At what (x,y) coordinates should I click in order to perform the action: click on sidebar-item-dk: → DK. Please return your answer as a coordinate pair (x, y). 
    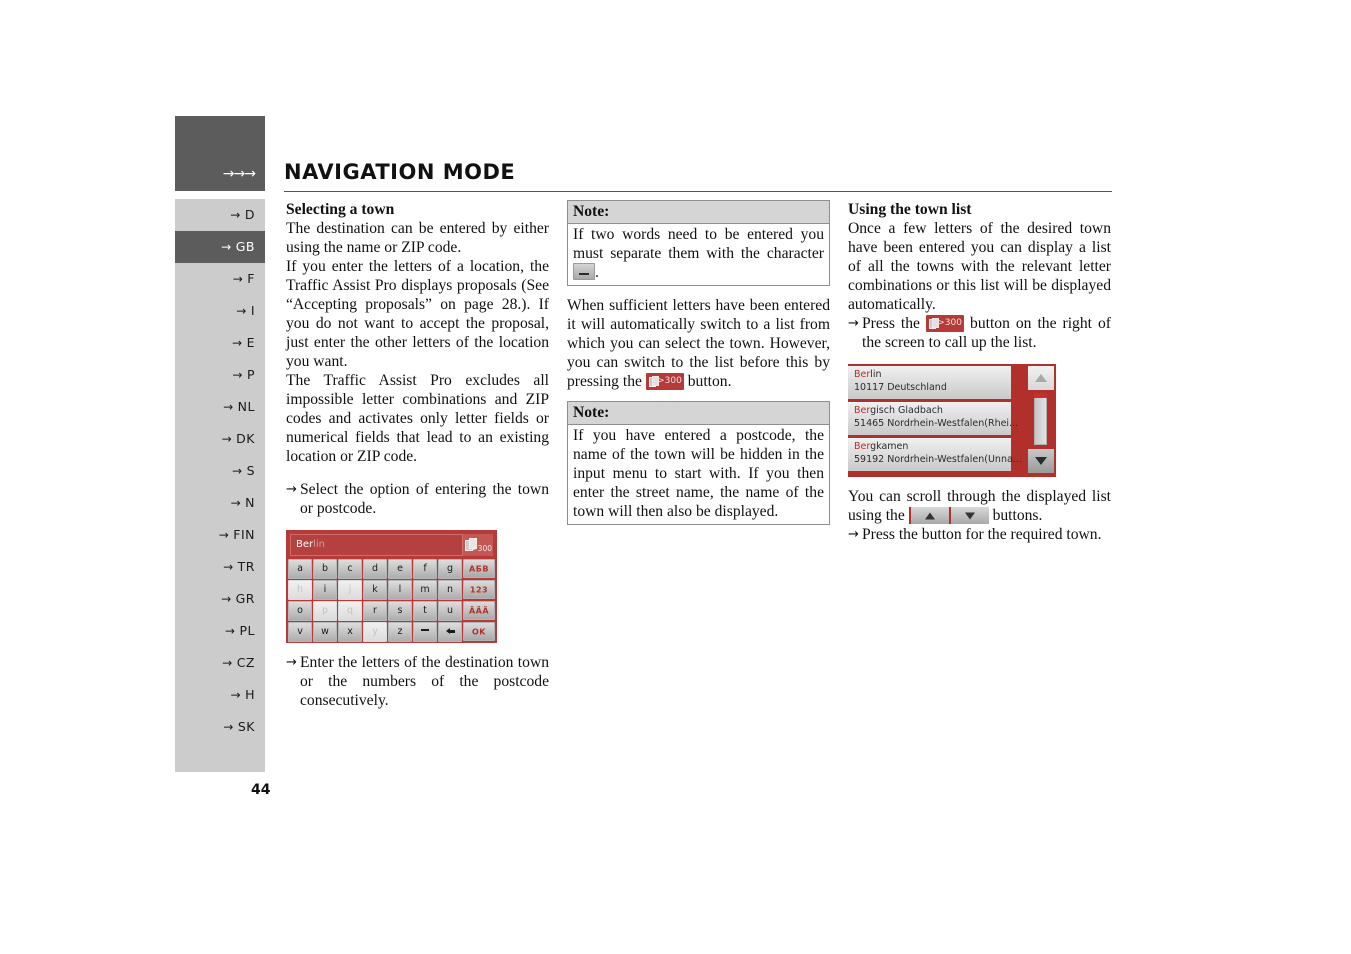
    Looking at the image, I should click on (220, 439).